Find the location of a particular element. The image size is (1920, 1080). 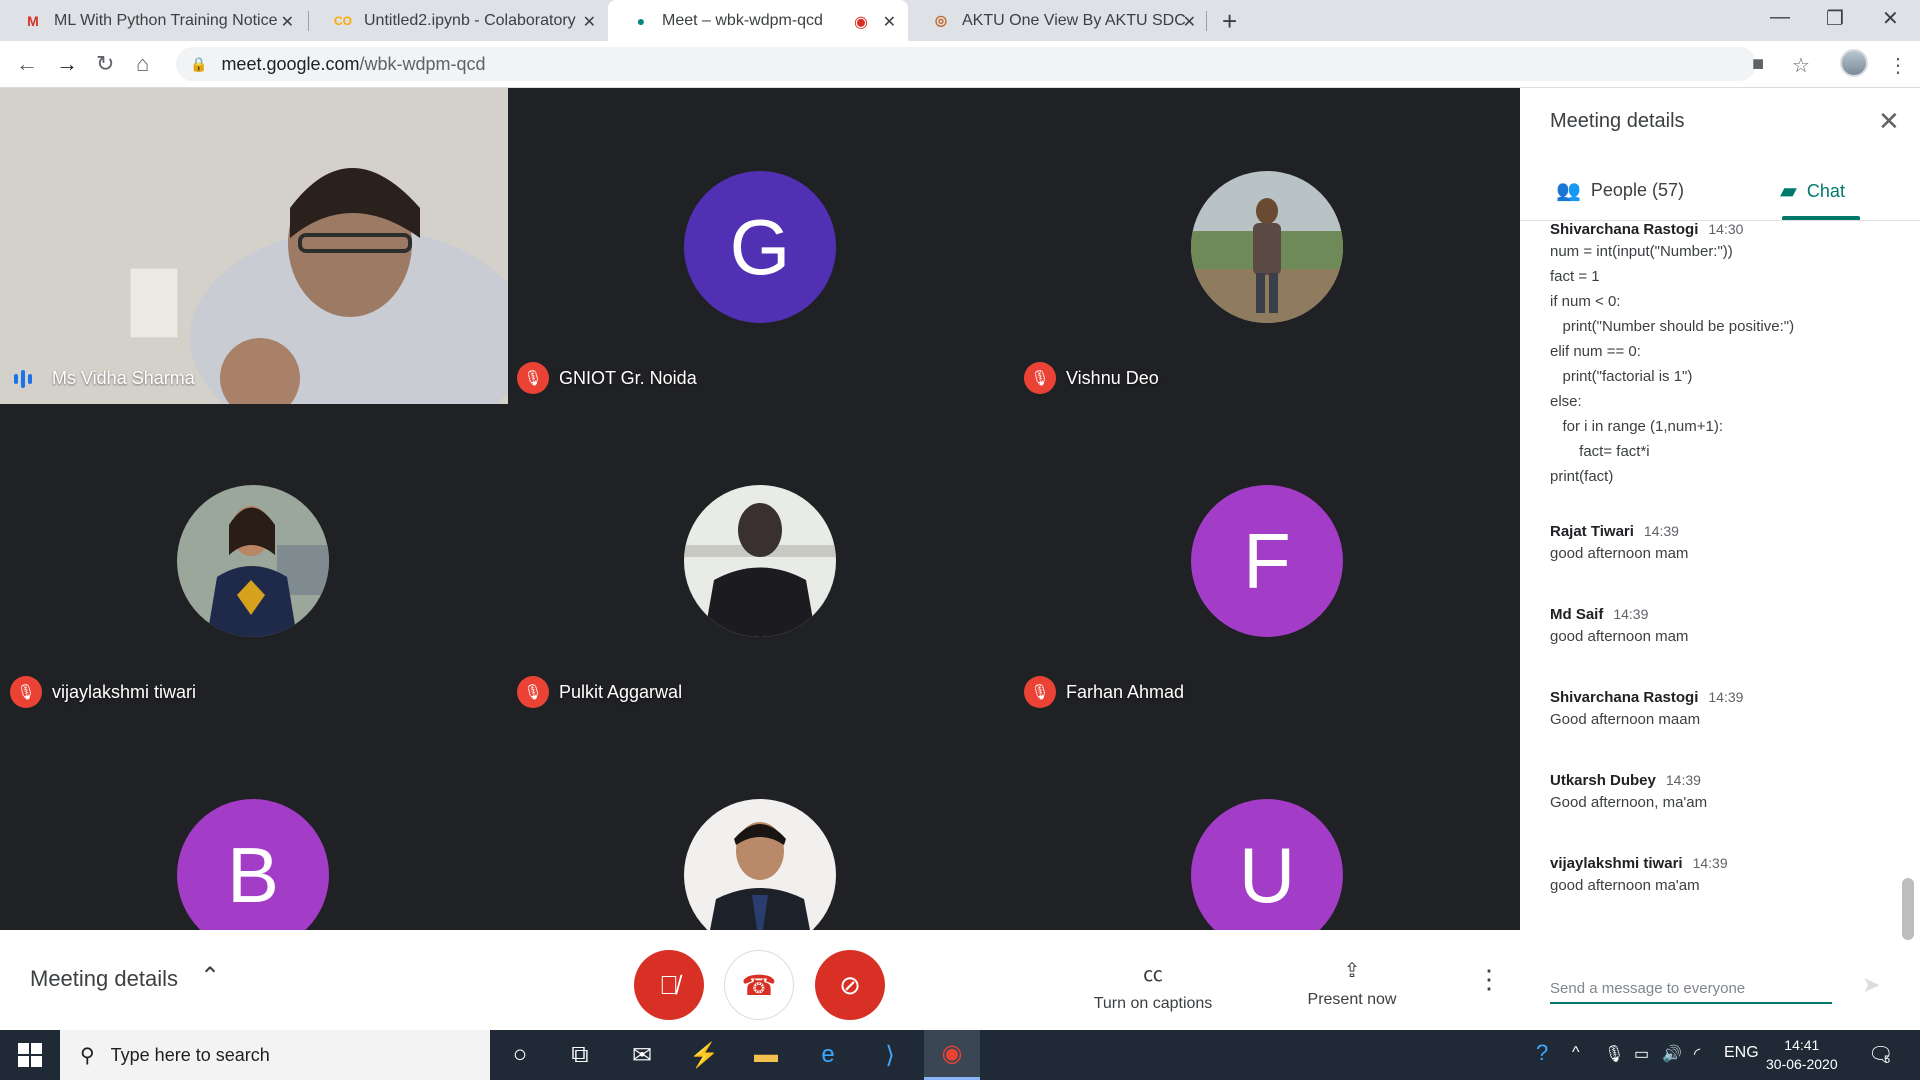

participant-tile: G 🎙 GNIOT Gr. Noida is located at coordinates (760, 245).